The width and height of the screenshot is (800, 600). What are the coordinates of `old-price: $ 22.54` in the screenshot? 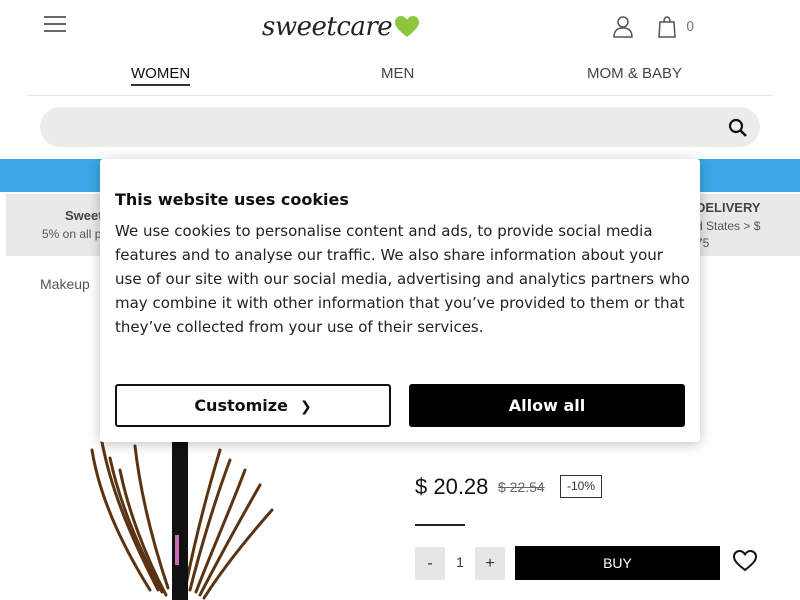 It's located at (521, 487).